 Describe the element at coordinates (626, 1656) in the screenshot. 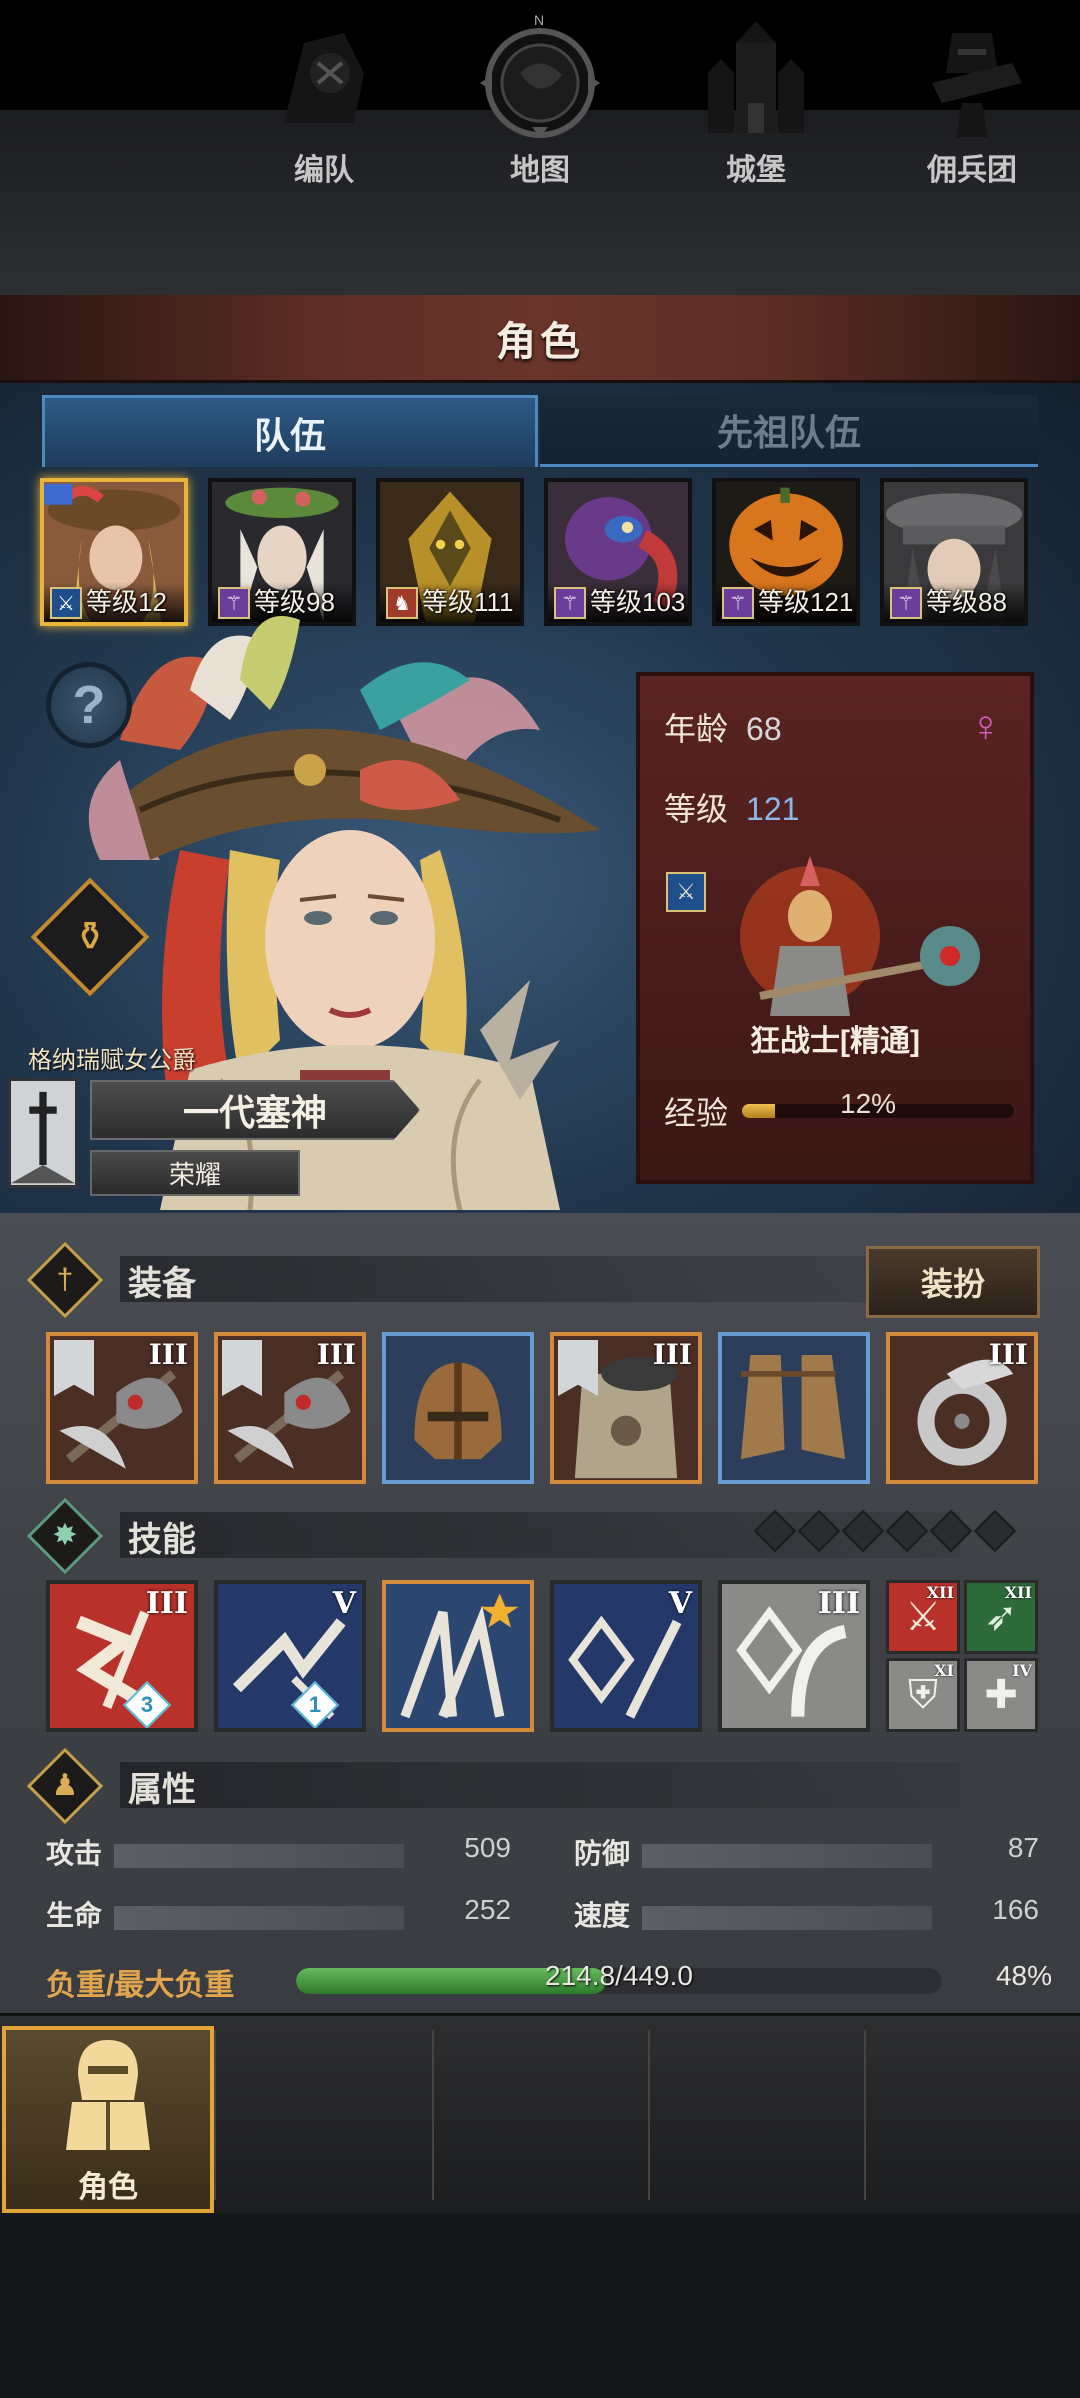

I see `skill-slot-4: V` at that location.